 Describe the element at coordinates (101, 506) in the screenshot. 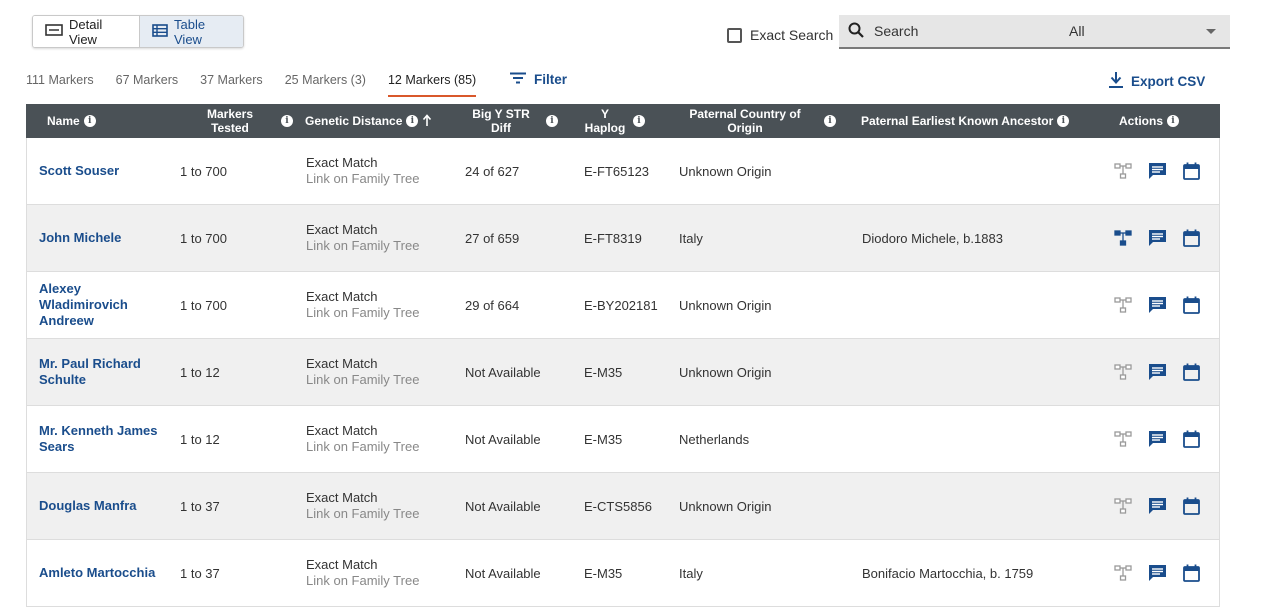

I see `match-name-link: Douglas Manfra` at that location.